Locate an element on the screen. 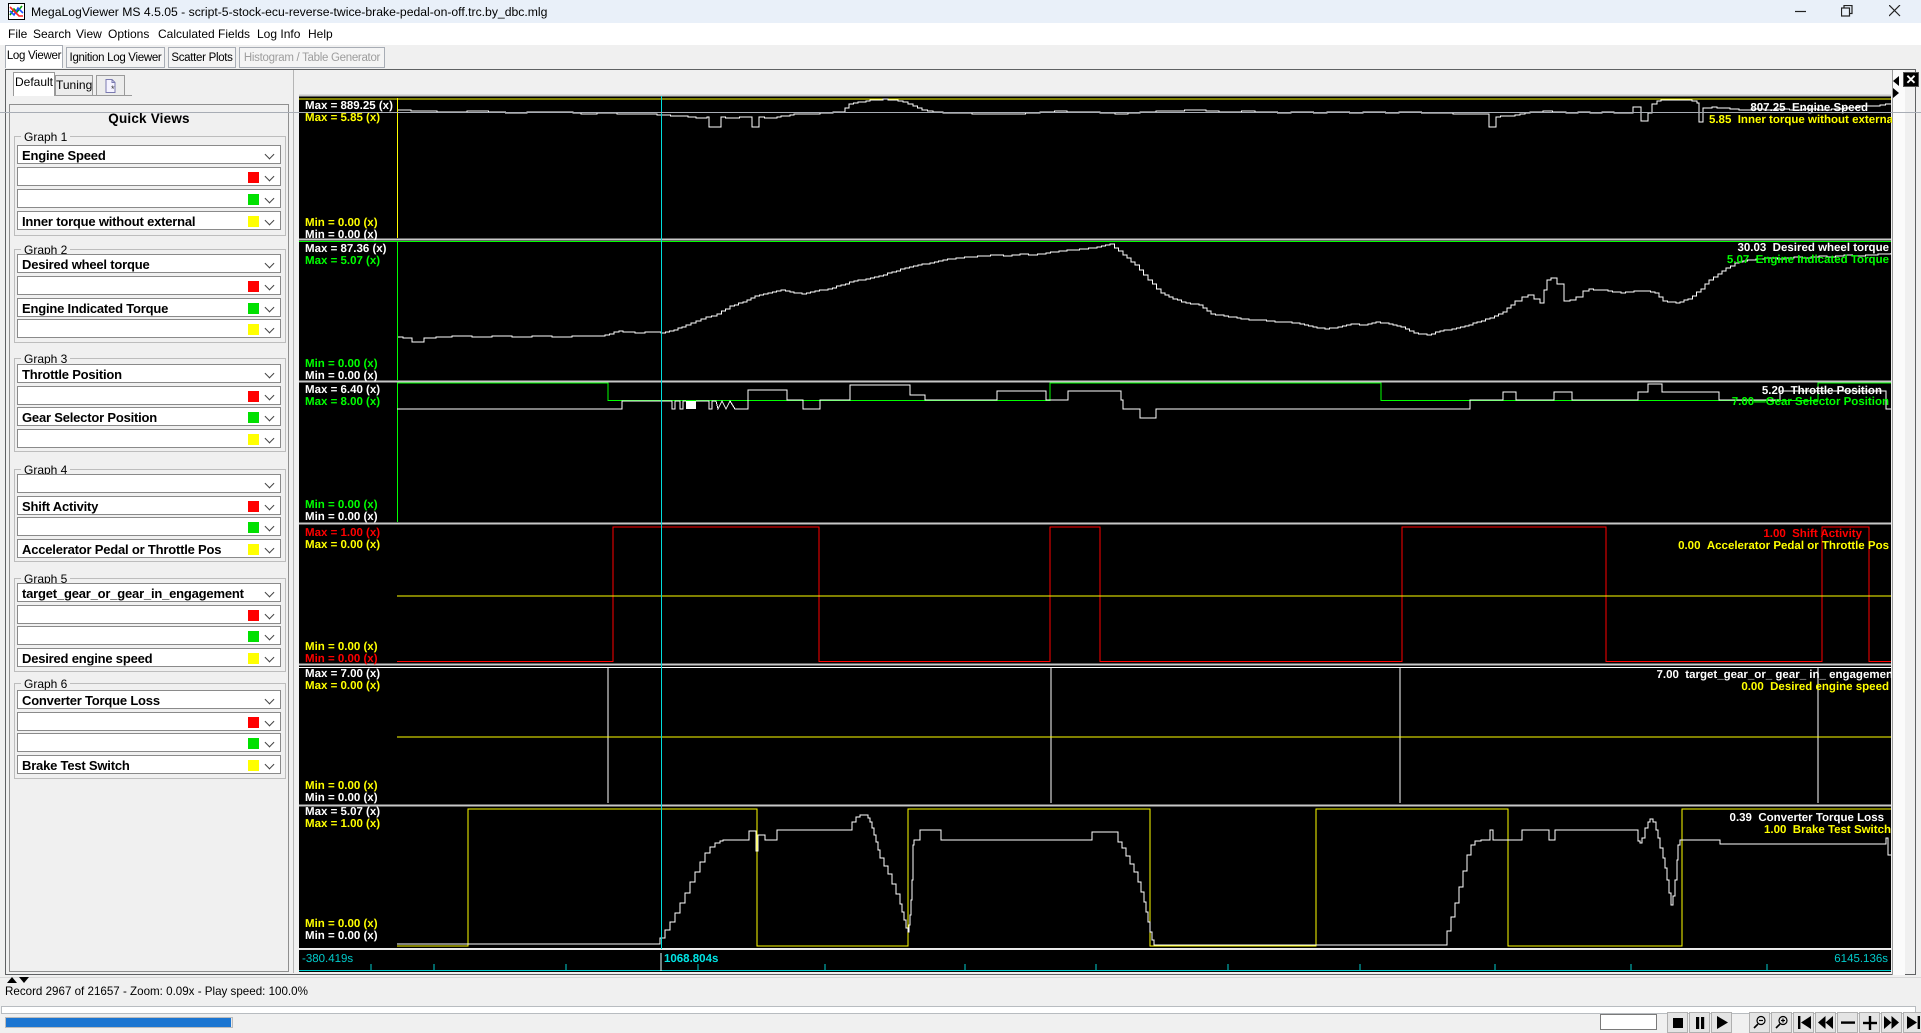 The height and width of the screenshot is (1033, 1921). svg-text: 1.00 Shift Activity is located at coordinates (1812, 534).